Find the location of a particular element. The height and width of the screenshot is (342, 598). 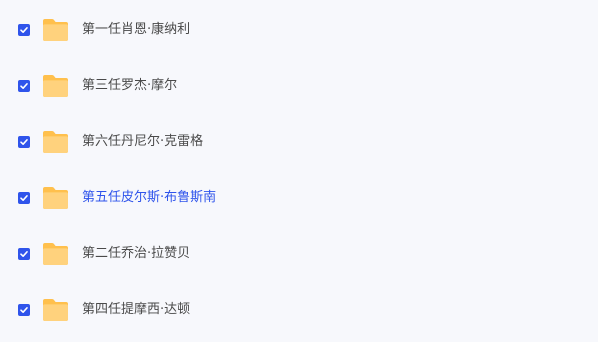

file-name: 第六任丹尼尔·克雷格 is located at coordinates (142, 142).